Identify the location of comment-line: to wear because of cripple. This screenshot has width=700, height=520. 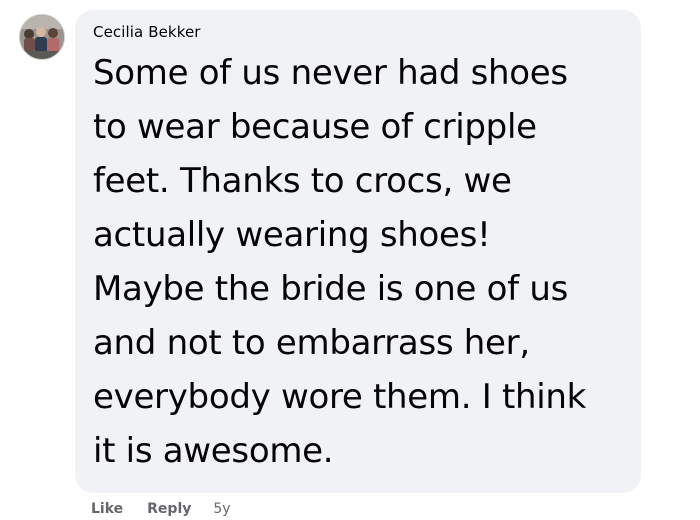
(315, 127).